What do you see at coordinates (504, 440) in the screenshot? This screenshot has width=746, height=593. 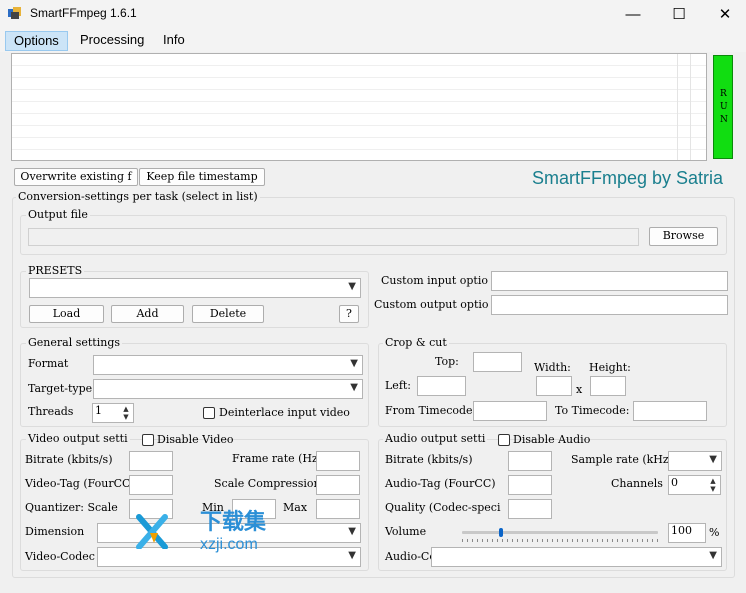 I see `disable-audio-checkbox` at bounding box center [504, 440].